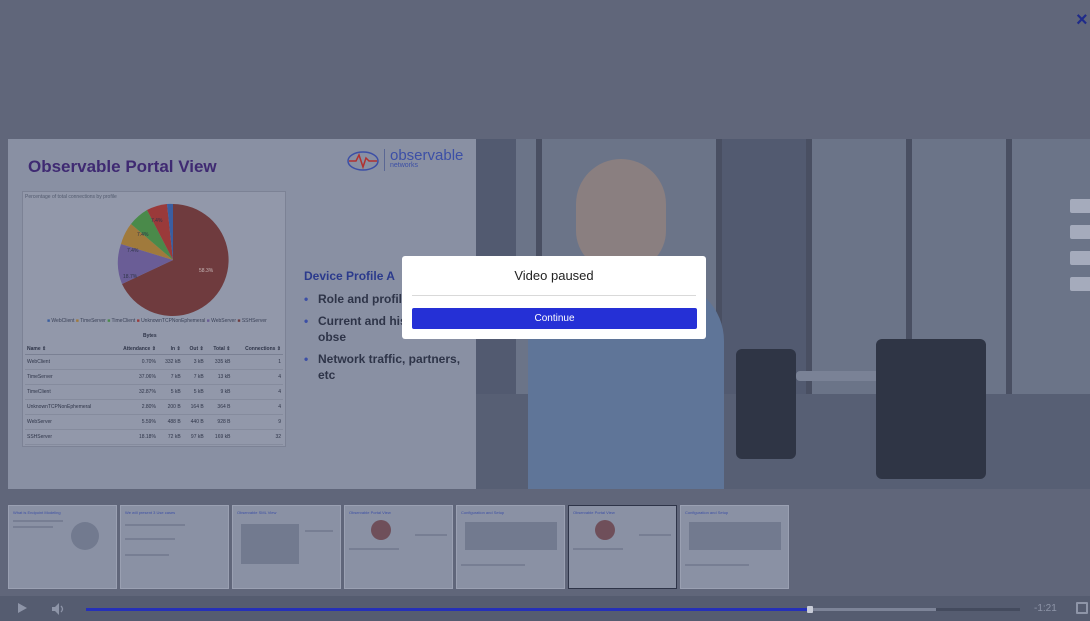  I want to click on table-header: Attendance ⇕, so click(134, 349).